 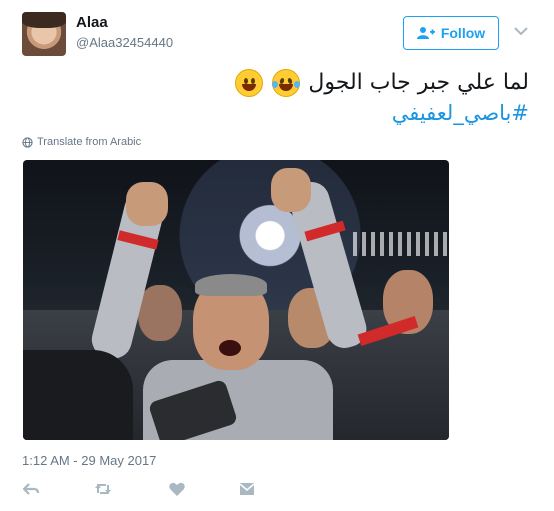 What do you see at coordinates (177, 489) in the screenshot?
I see `like-icon` at bounding box center [177, 489].